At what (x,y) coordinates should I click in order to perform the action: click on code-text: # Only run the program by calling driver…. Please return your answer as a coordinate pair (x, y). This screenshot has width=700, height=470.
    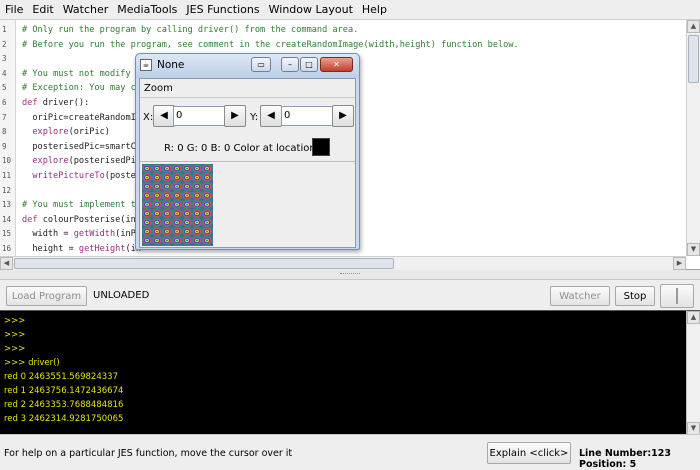
    Looking at the image, I should click on (190, 30).